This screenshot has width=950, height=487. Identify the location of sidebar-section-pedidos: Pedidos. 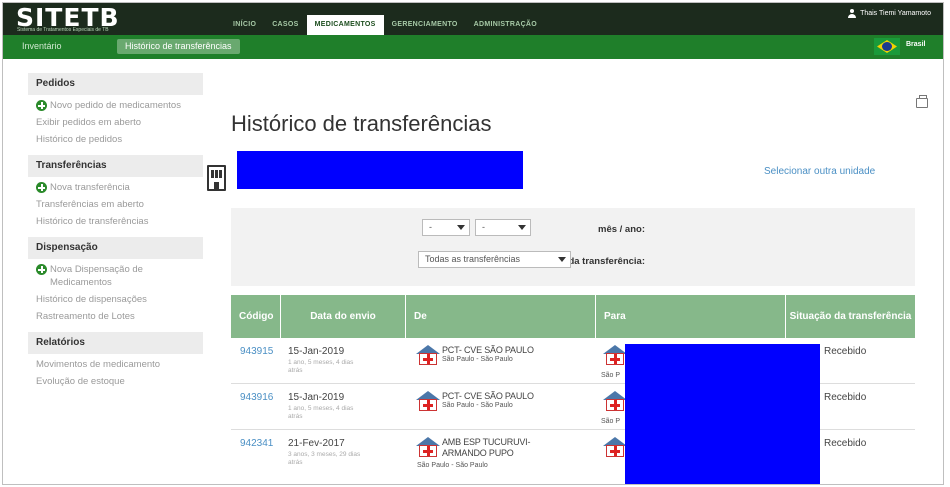
(115, 84).